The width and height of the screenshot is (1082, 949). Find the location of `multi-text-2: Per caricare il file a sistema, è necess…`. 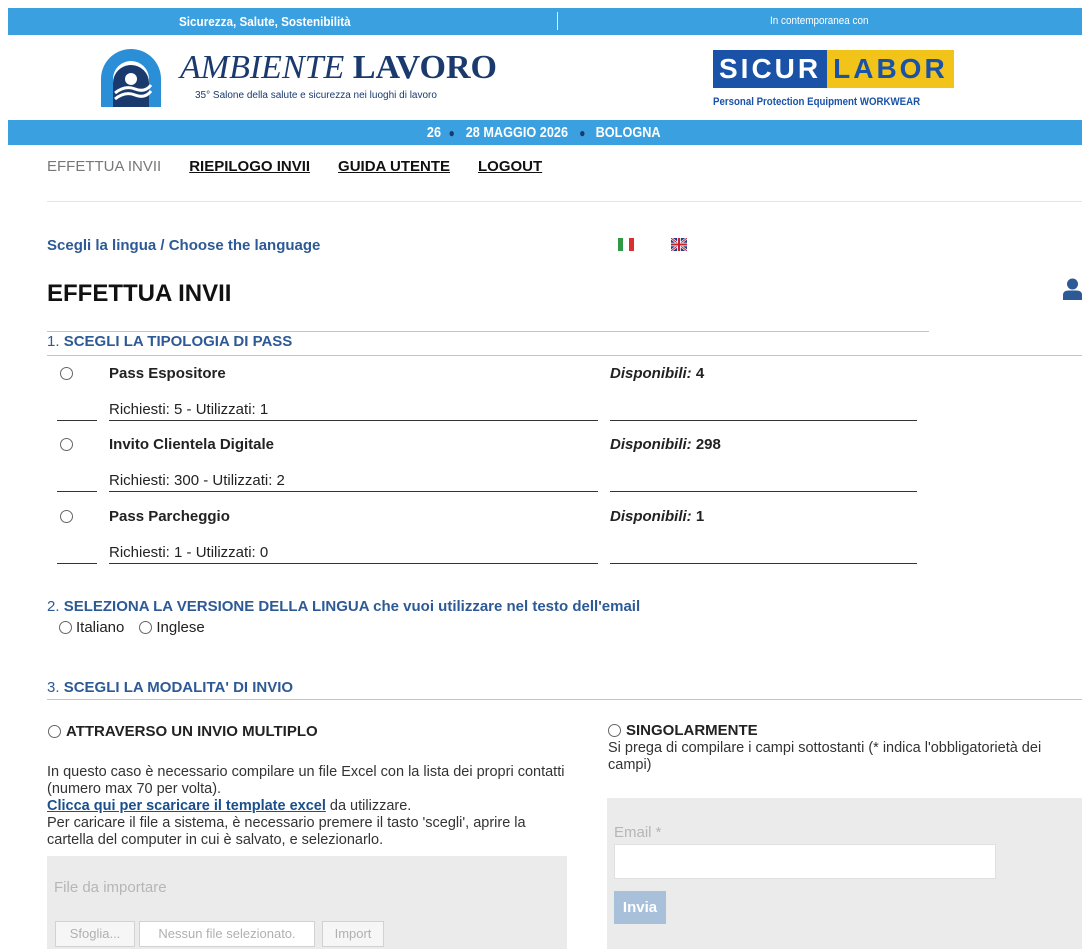

multi-text-2: Per caricare il file a sistema, è necess… is located at coordinates (286, 831).